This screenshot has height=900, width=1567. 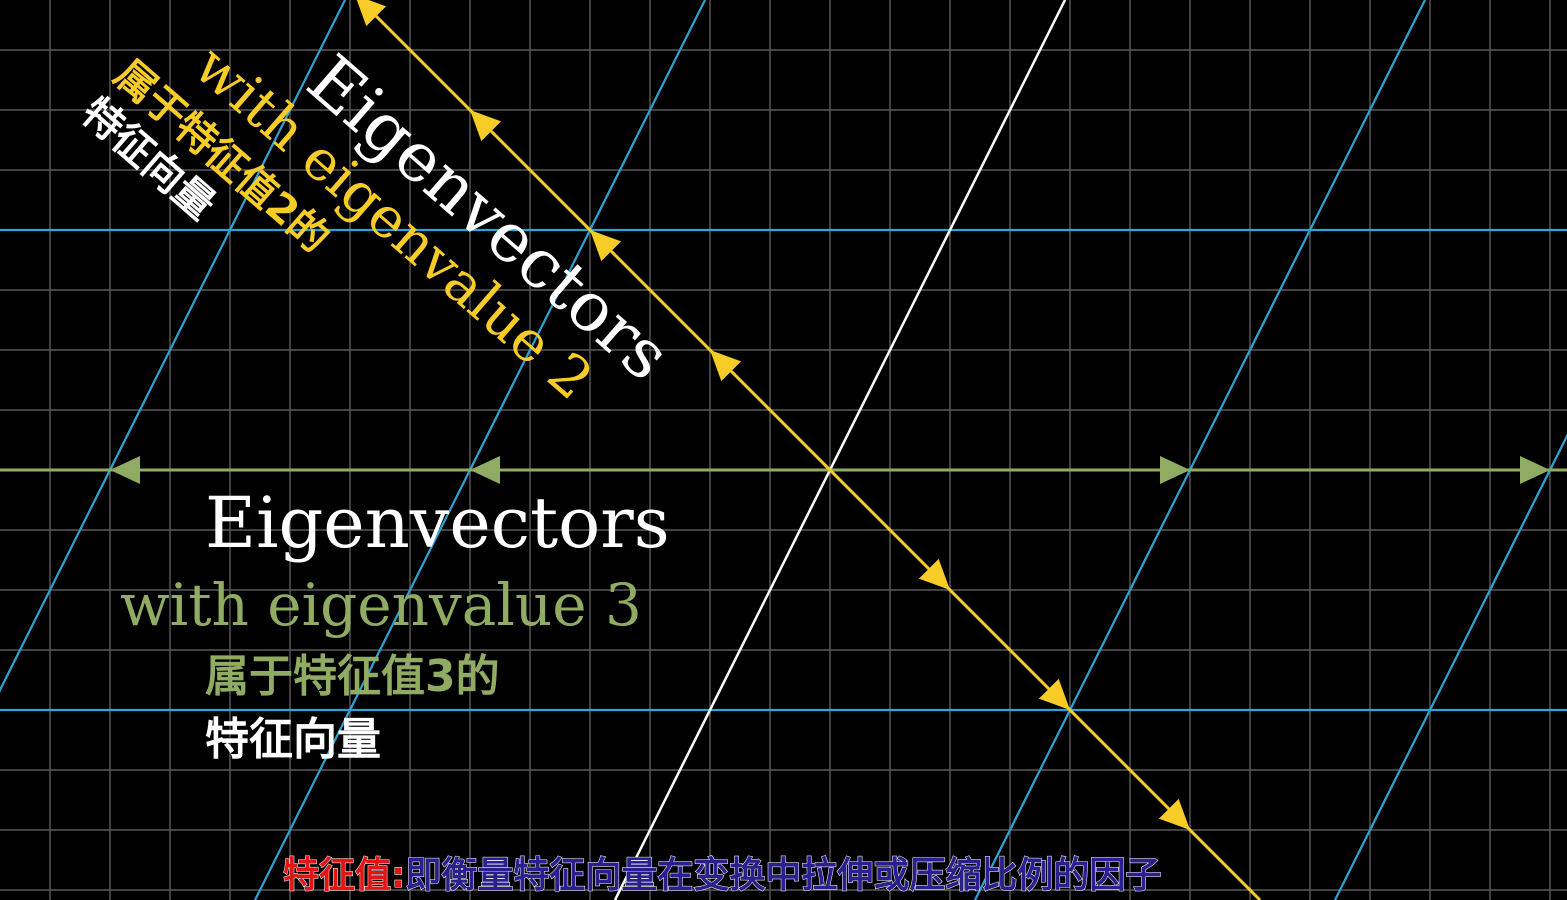 What do you see at coordinates (352, 676) in the screenshot?
I see `eigenvalue-3-chinese-line1: 属于特征值3的` at bounding box center [352, 676].